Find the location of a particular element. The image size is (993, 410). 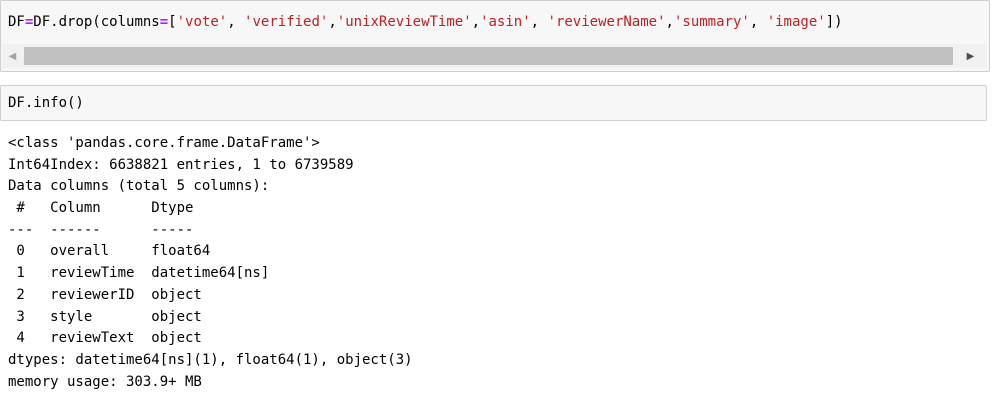

output-line: memory usage: 303.9+ MB is located at coordinates (105, 381).